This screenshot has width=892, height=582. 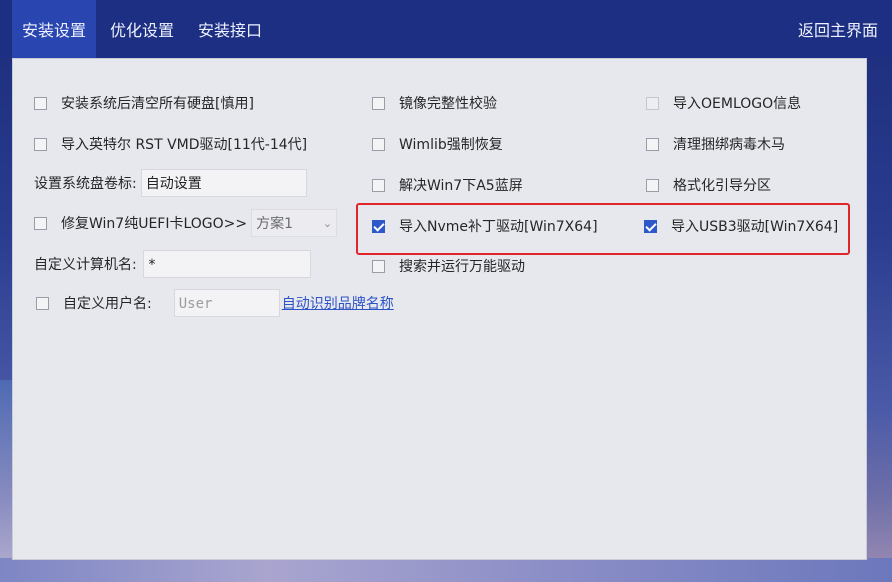 I want to click on wimlib-restore-label: Wimlib强制恢复, so click(x=451, y=145).